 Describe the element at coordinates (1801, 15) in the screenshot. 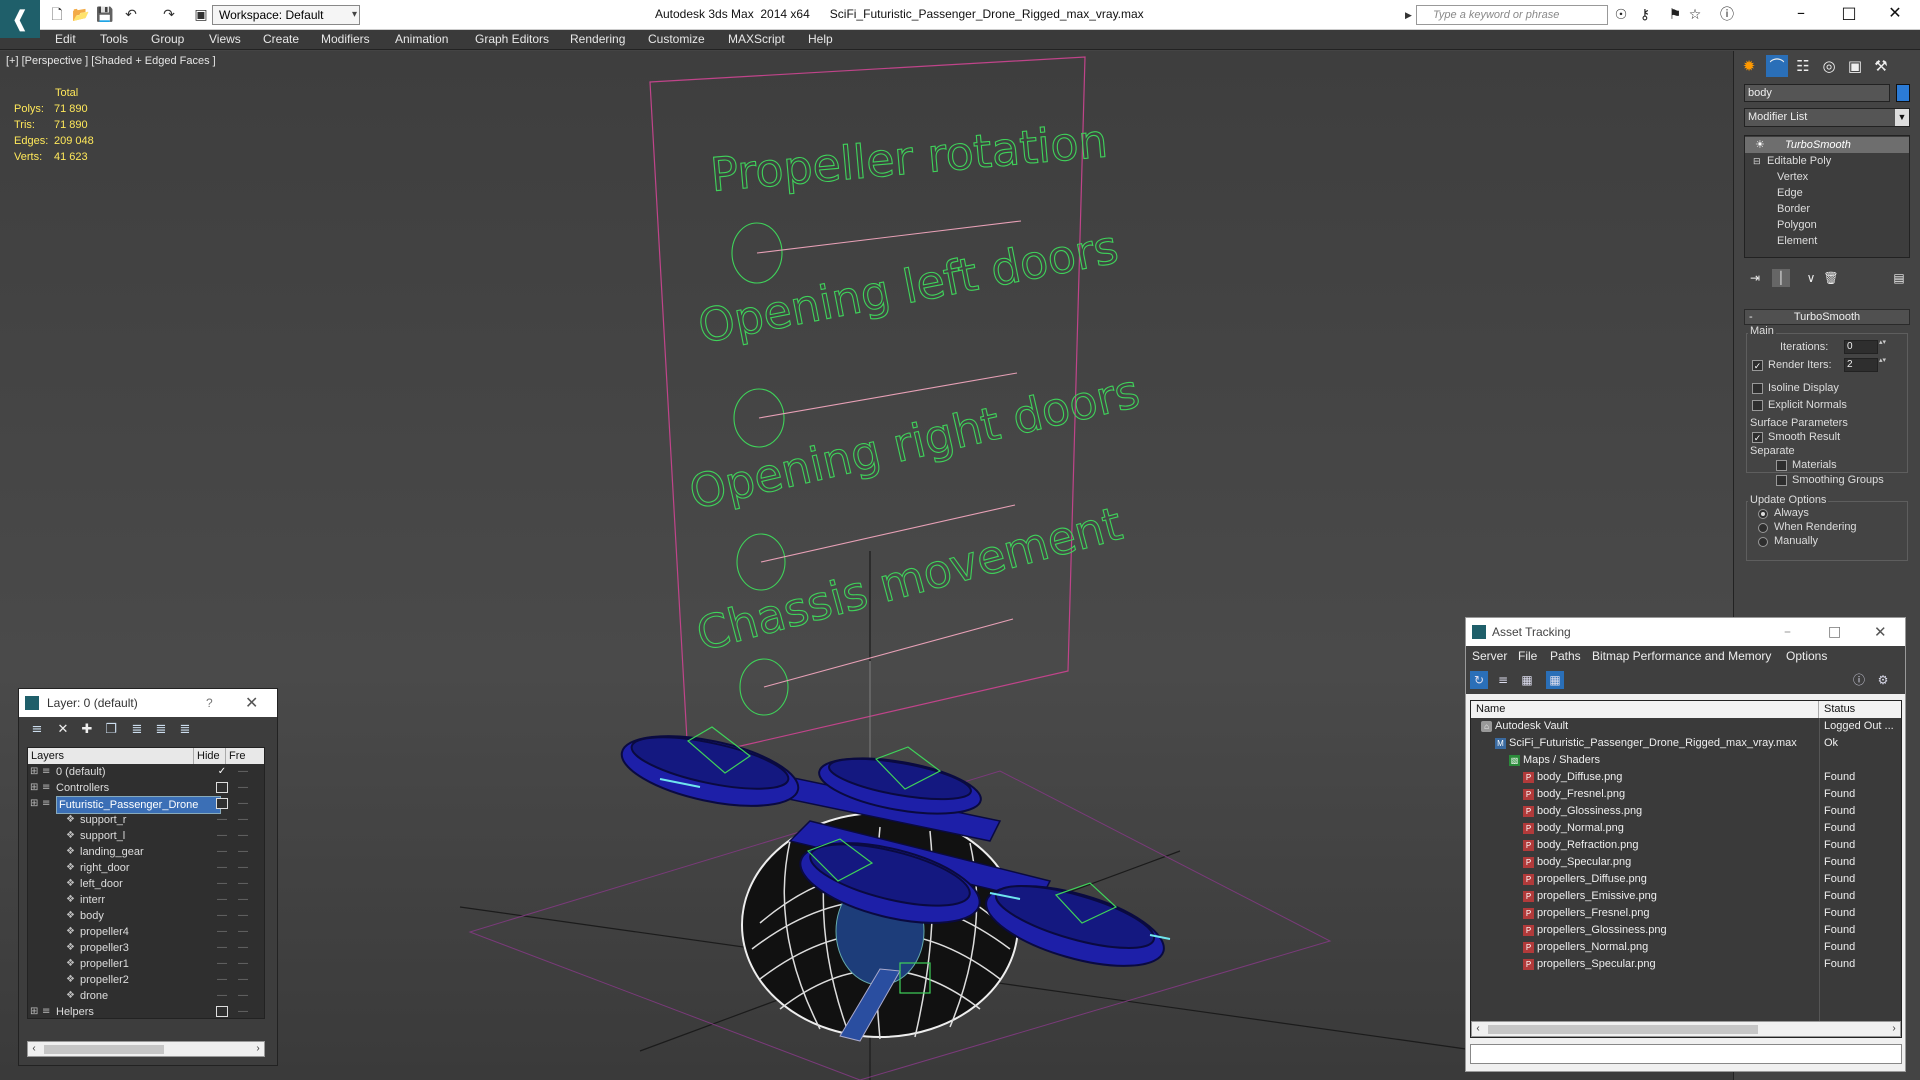

I see `minimize-icon: –` at that location.